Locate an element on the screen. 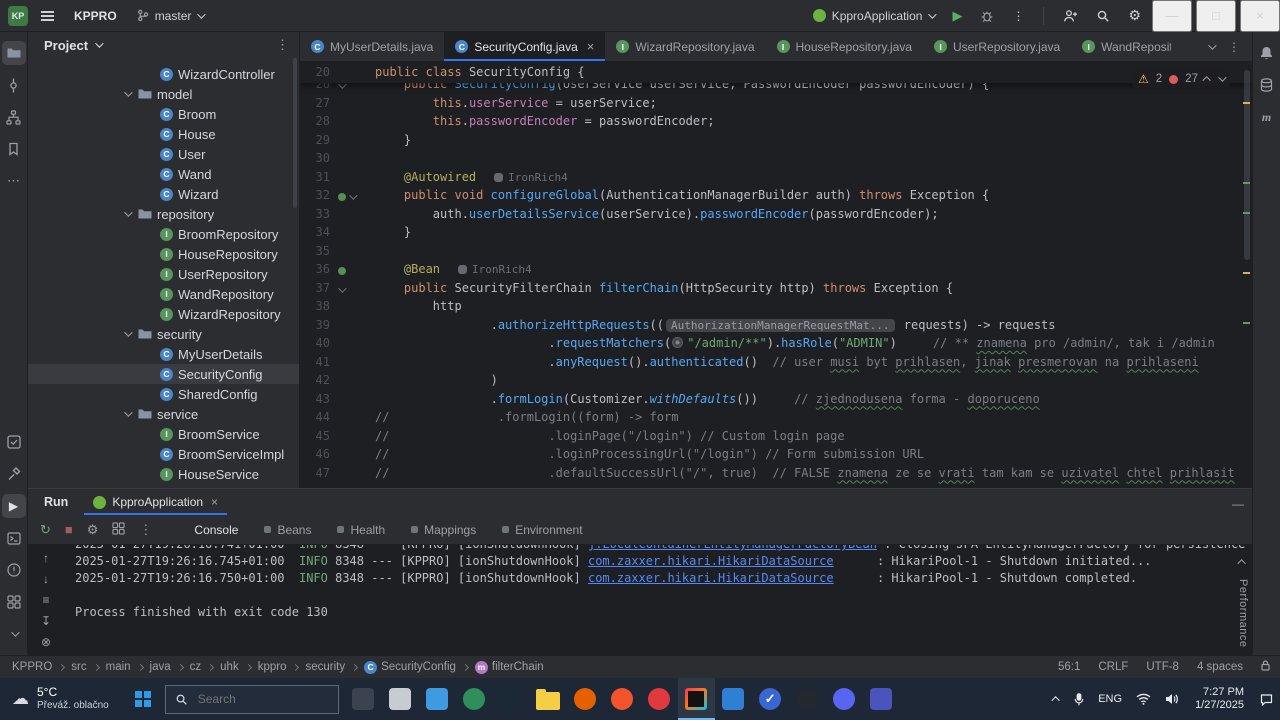  run-view-tab-console: Console is located at coordinates (216, 530).